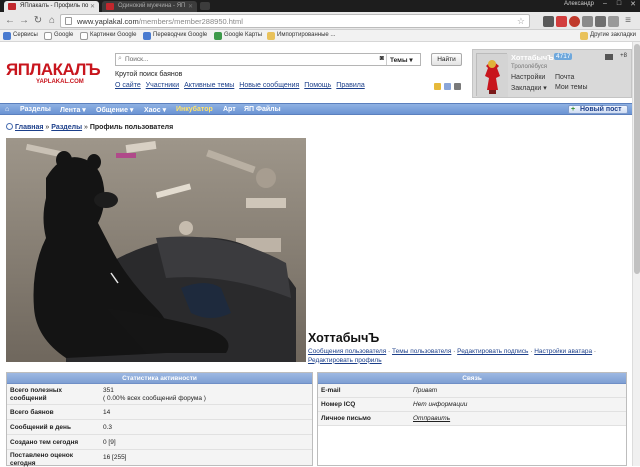 Image resolution: width=640 pixels, height=467 pixels. Describe the element at coordinates (268, 59) in the screenshot. I see `search-input: ⌕ Поиск... ◙ Темы ▾` at that location.